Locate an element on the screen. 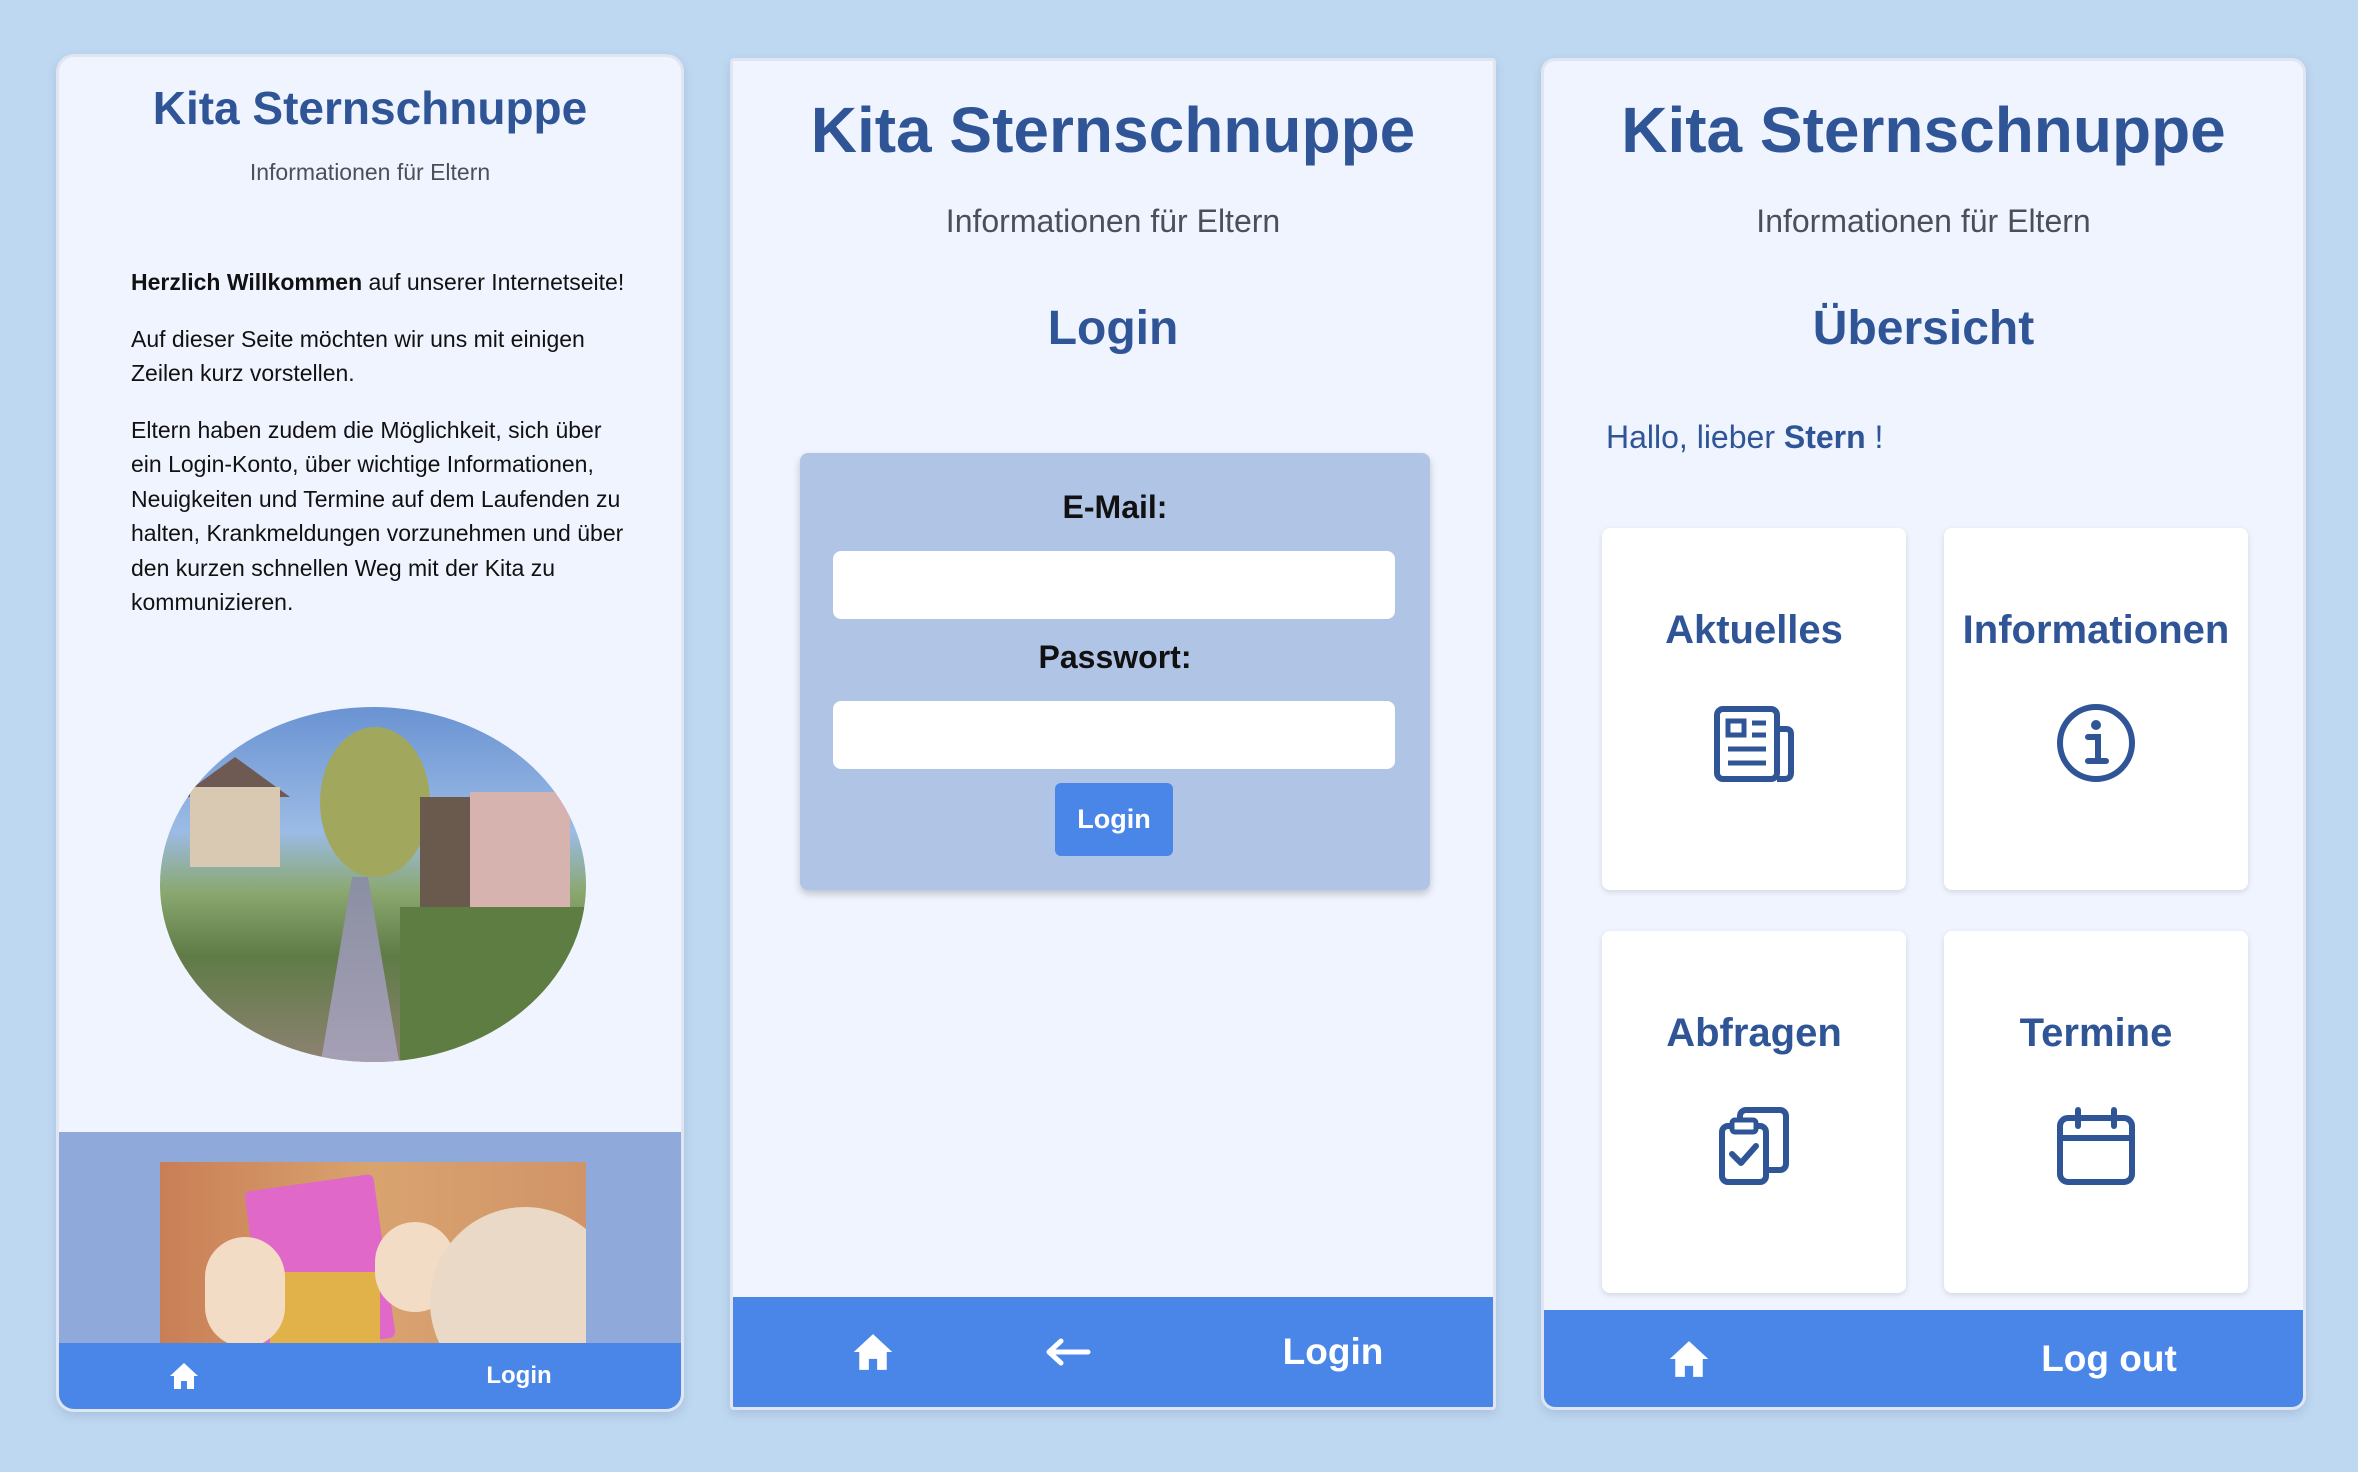 Image resolution: width=2358 pixels, height=1472 pixels. kita-courtyard-photo is located at coordinates (373, 884).